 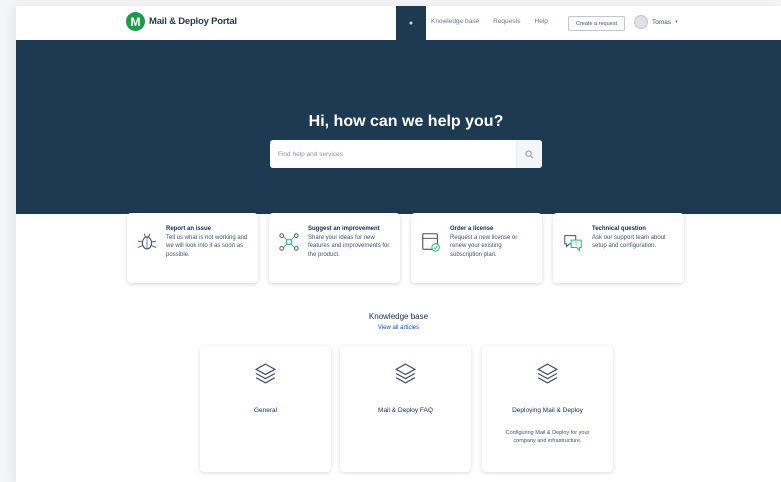 I want to click on kb-card-name: Deploying Mail & Deploy, so click(x=547, y=410).